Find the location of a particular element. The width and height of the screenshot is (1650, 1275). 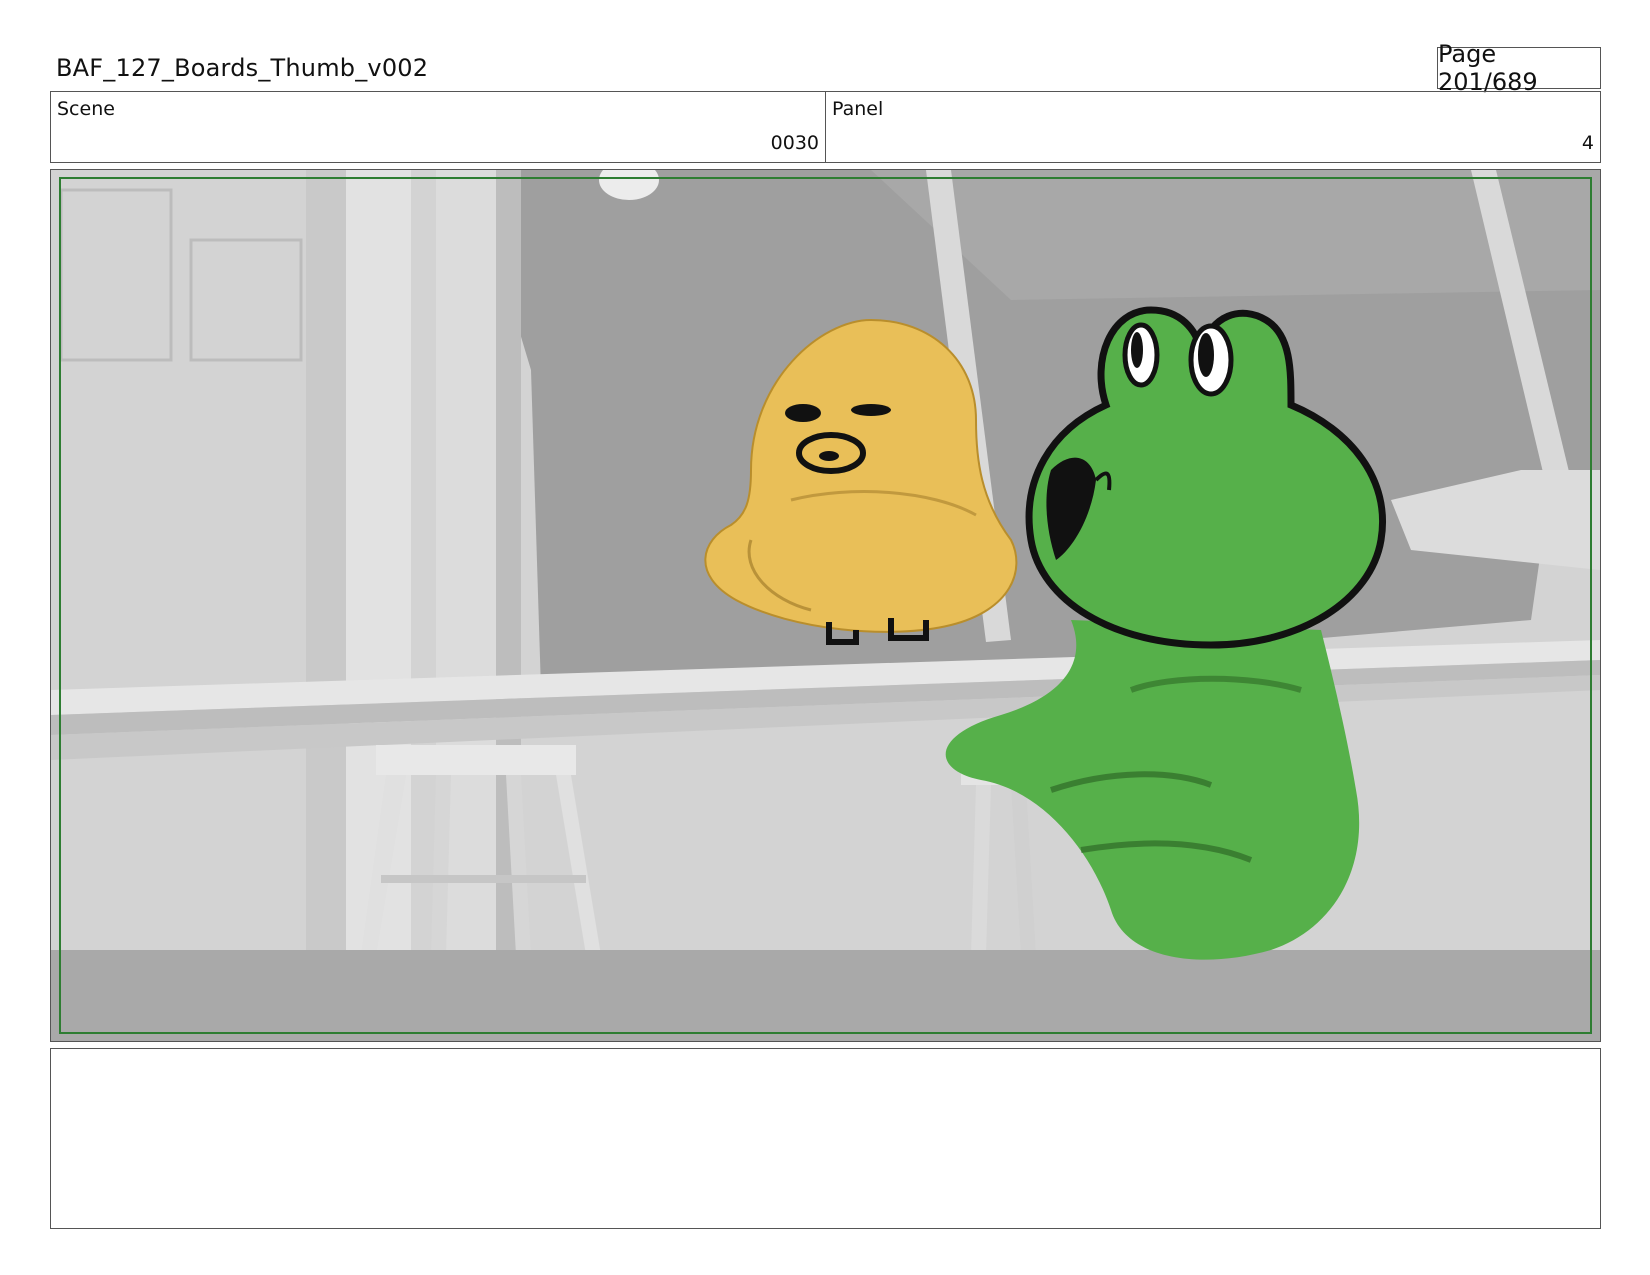

floor is located at coordinates (825, 995).